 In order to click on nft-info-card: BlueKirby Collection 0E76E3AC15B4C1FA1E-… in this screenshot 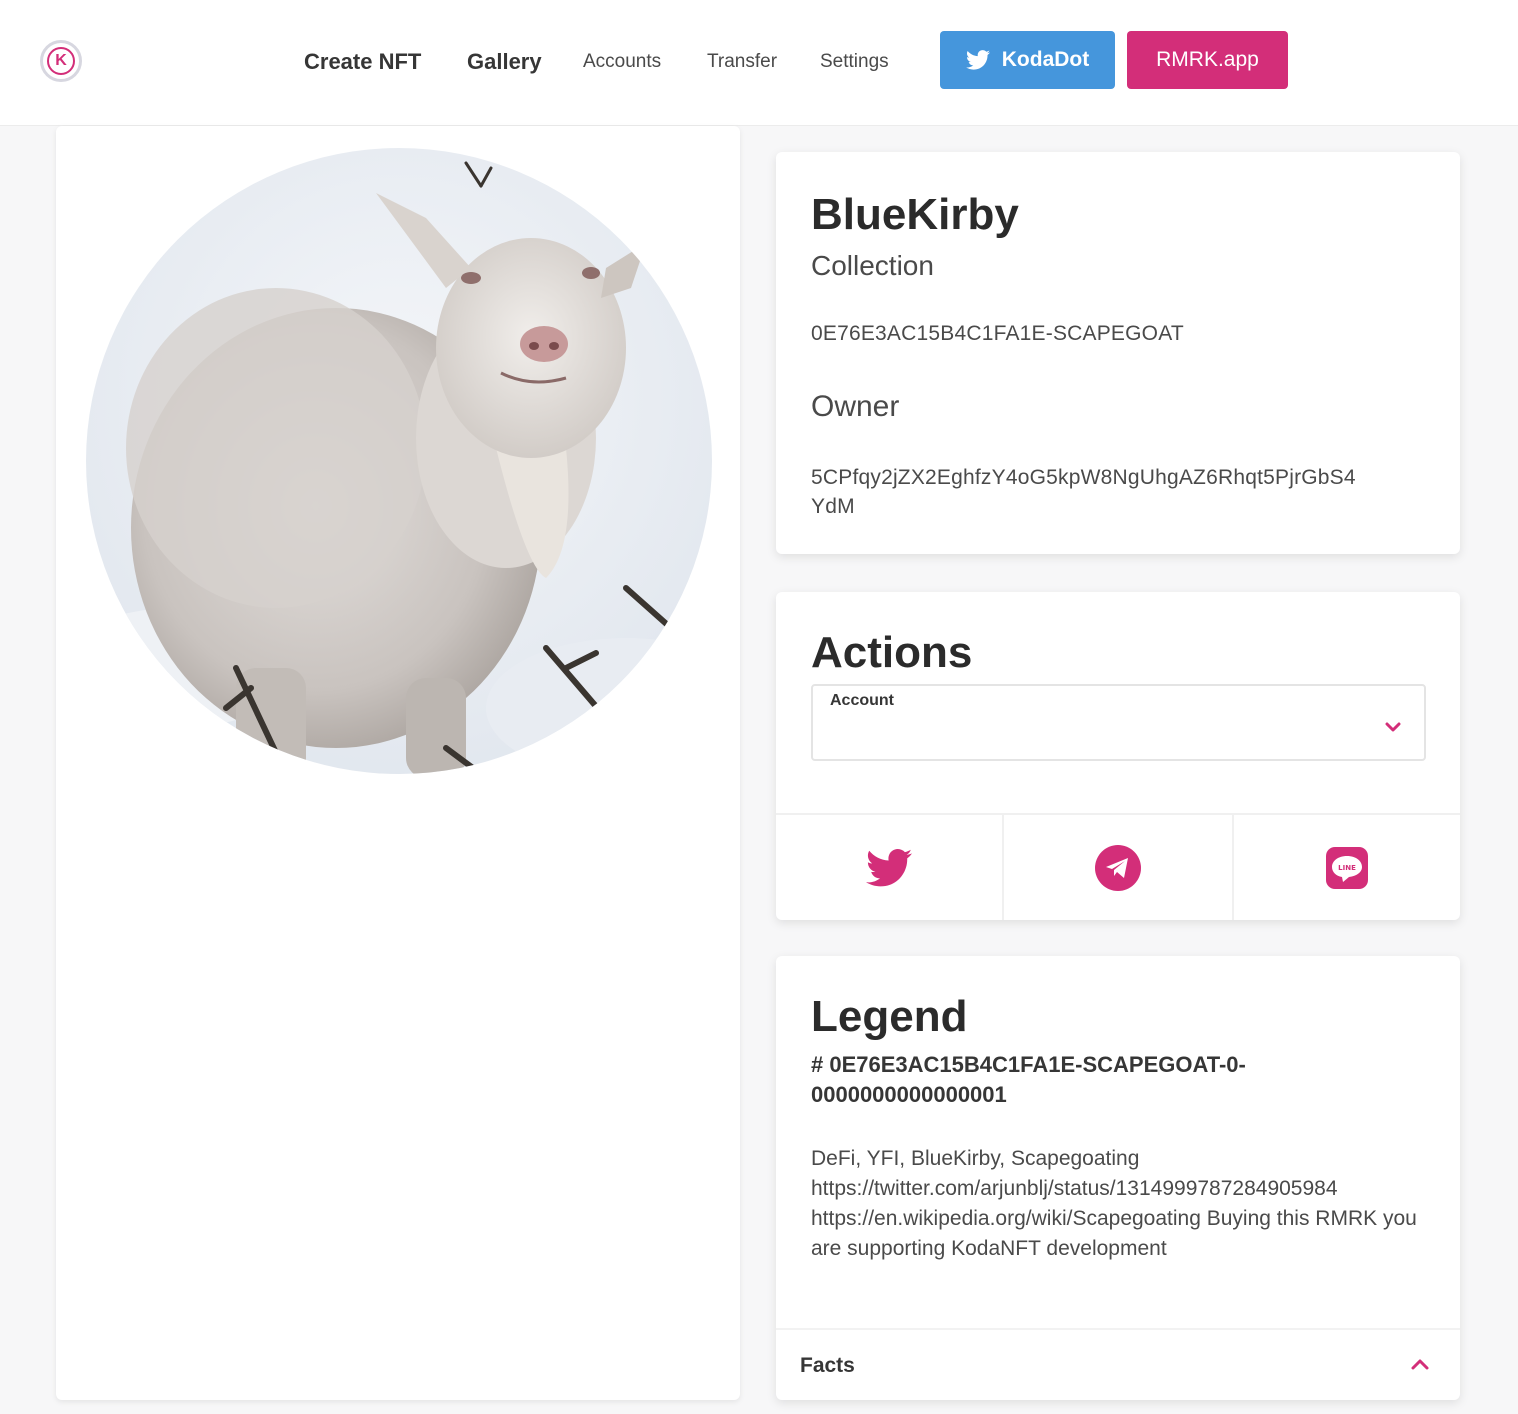, I will do `click(1118, 353)`.